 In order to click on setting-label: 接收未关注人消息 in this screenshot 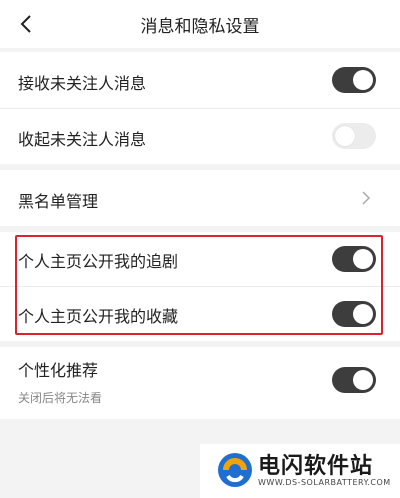, I will do `click(82, 83)`.